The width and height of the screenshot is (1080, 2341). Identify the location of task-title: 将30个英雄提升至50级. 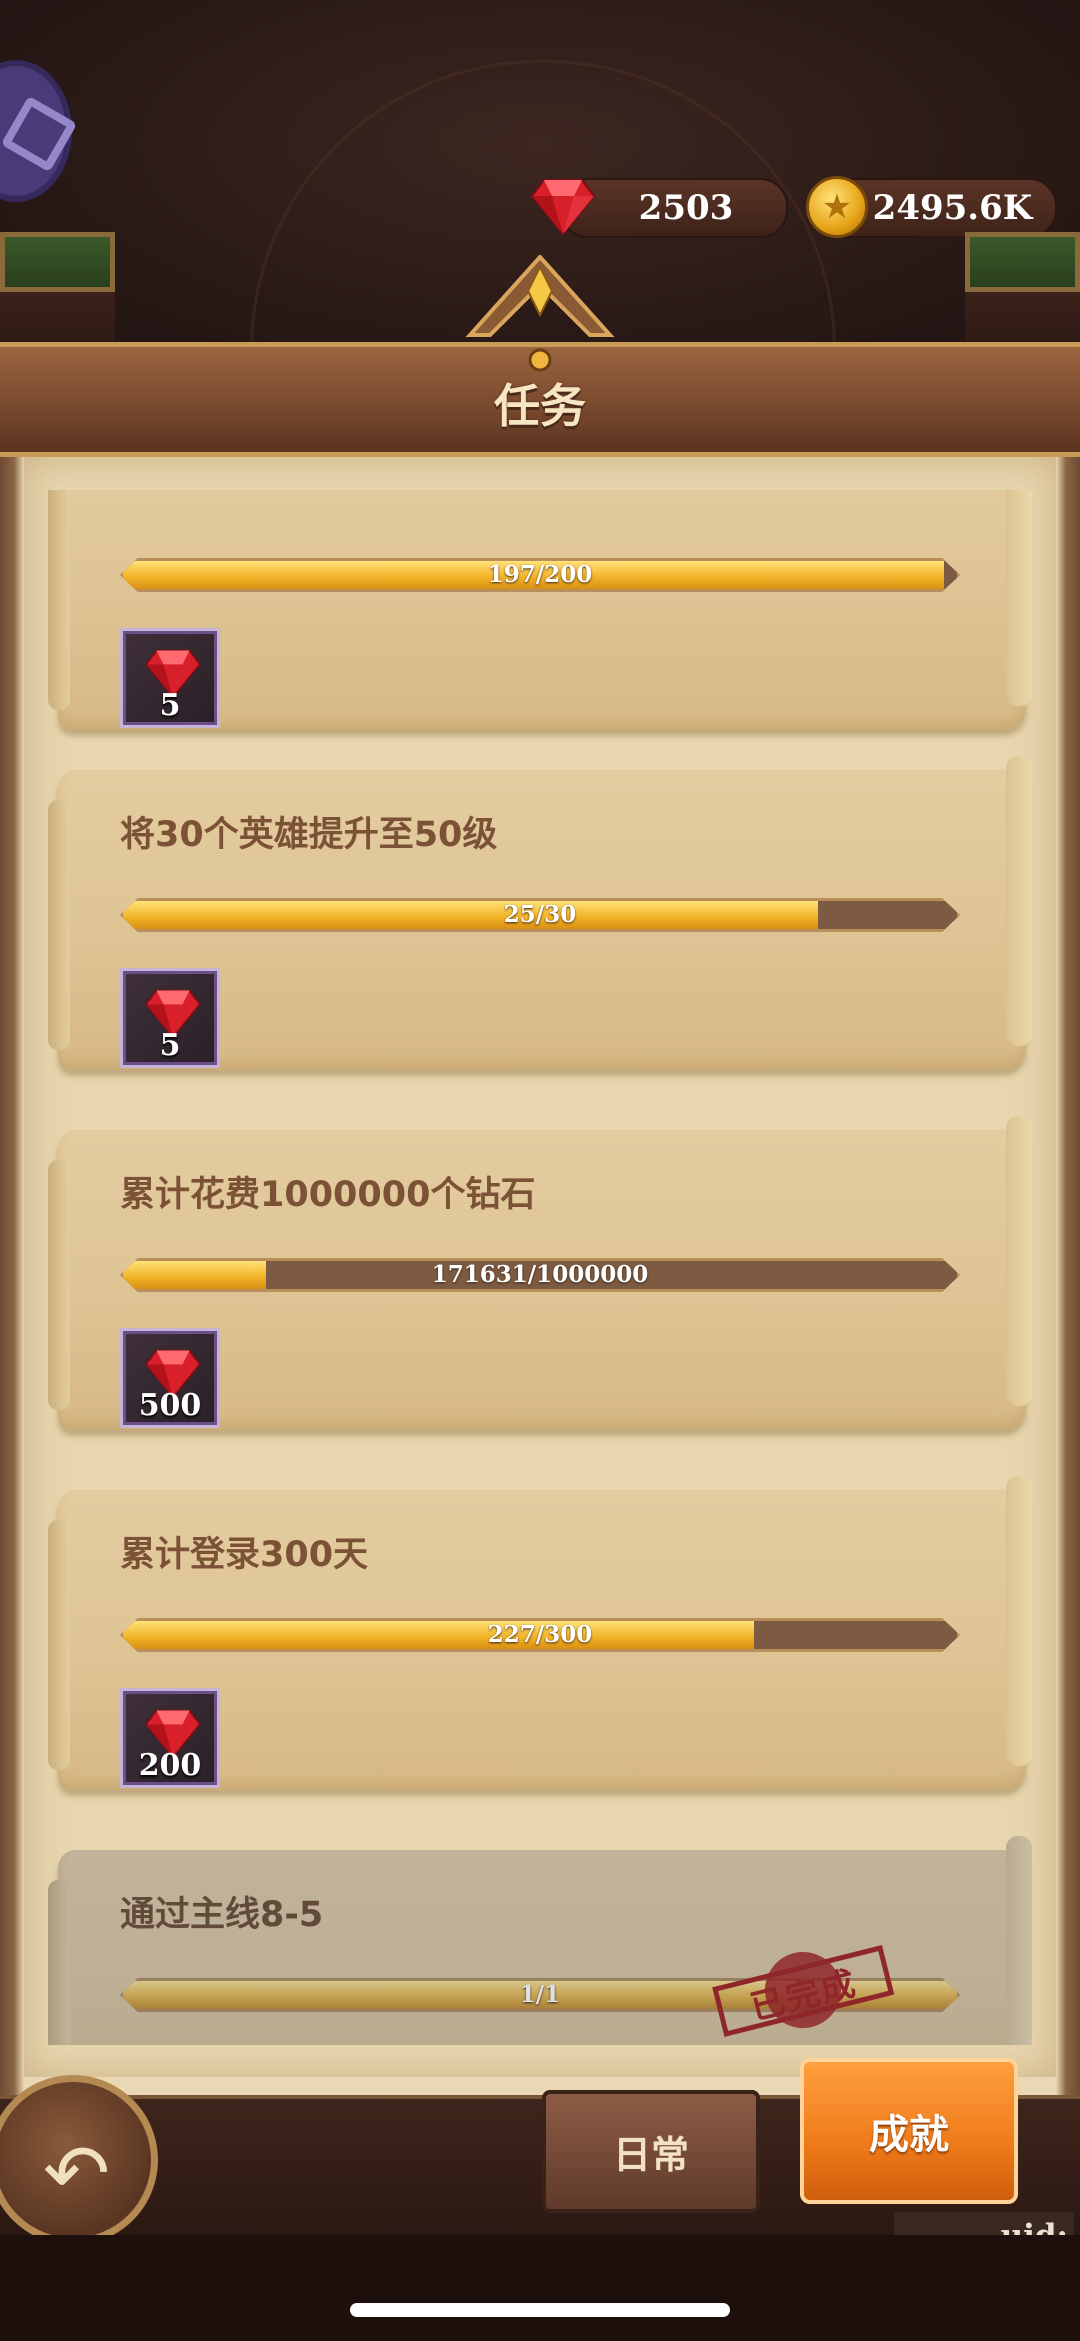
(309, 835).